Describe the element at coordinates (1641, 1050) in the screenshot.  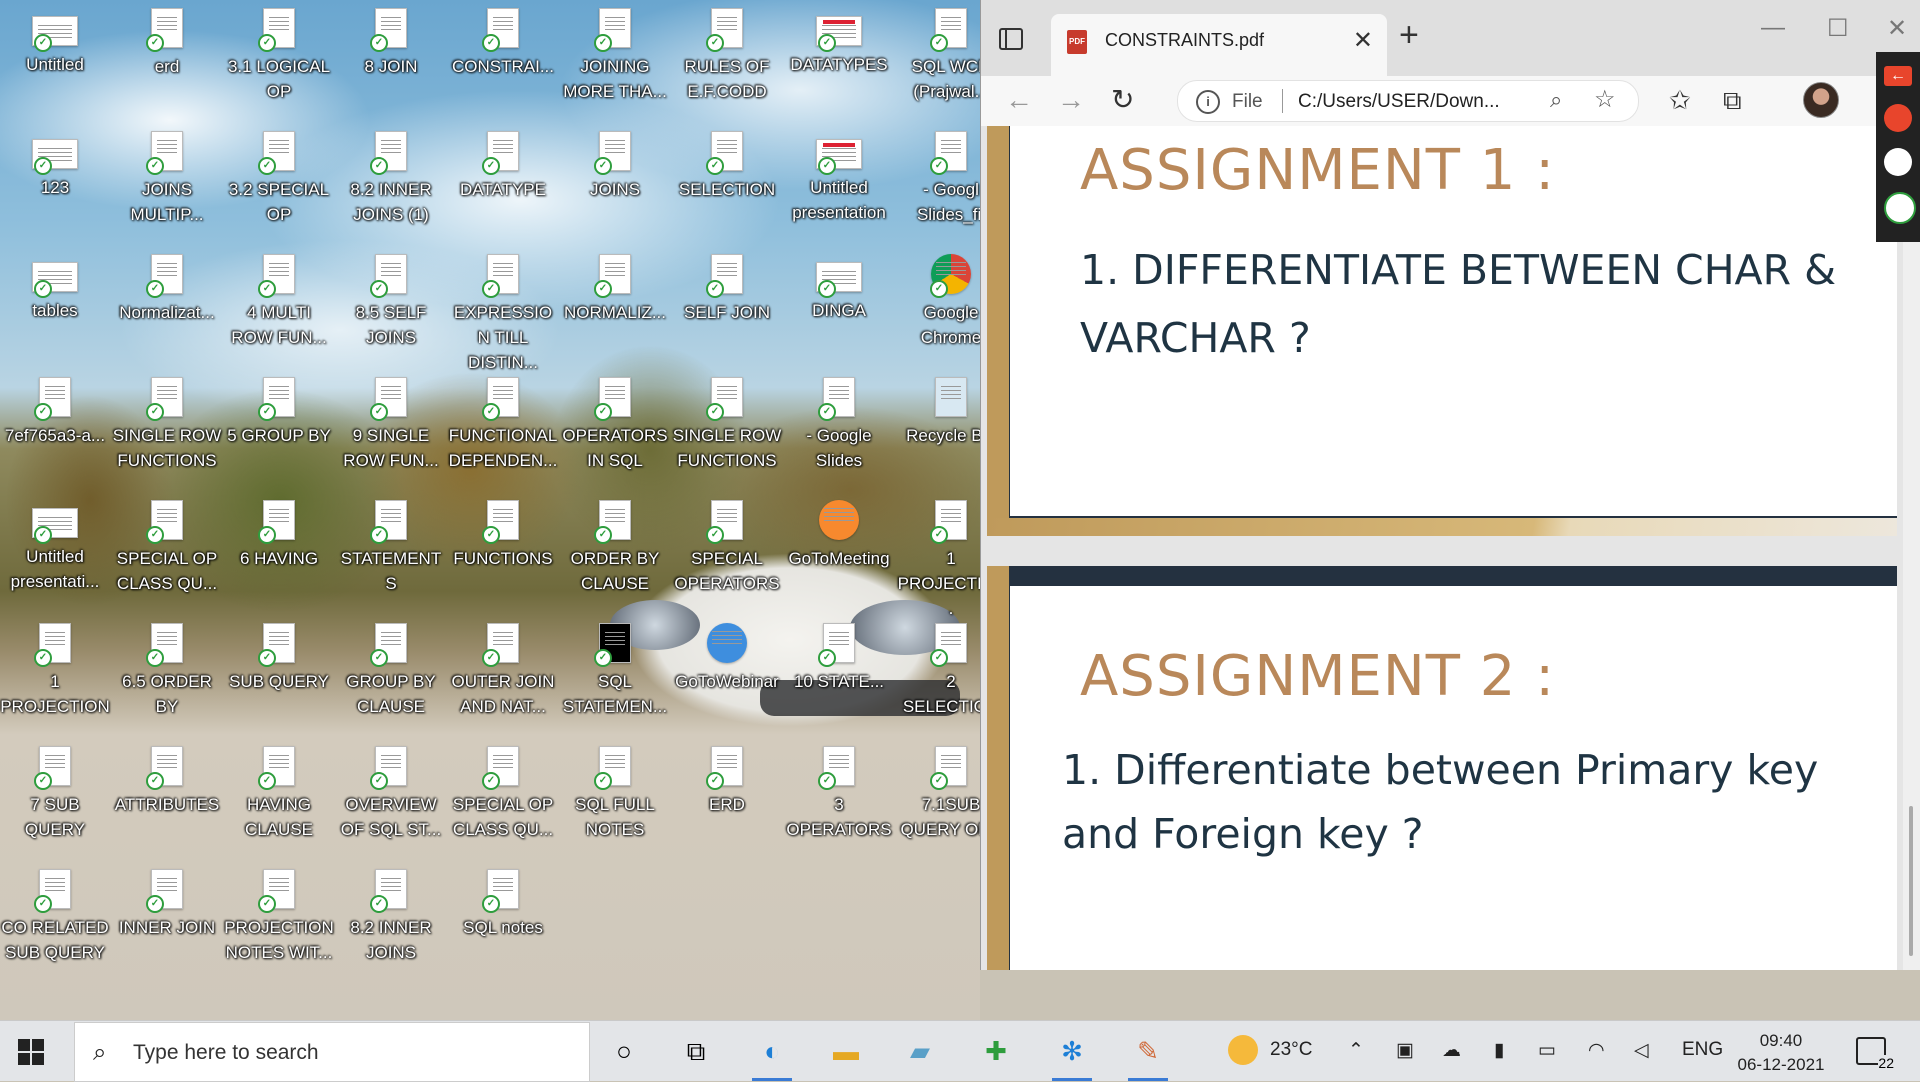
I see `volume-icon: ◁` at that location.